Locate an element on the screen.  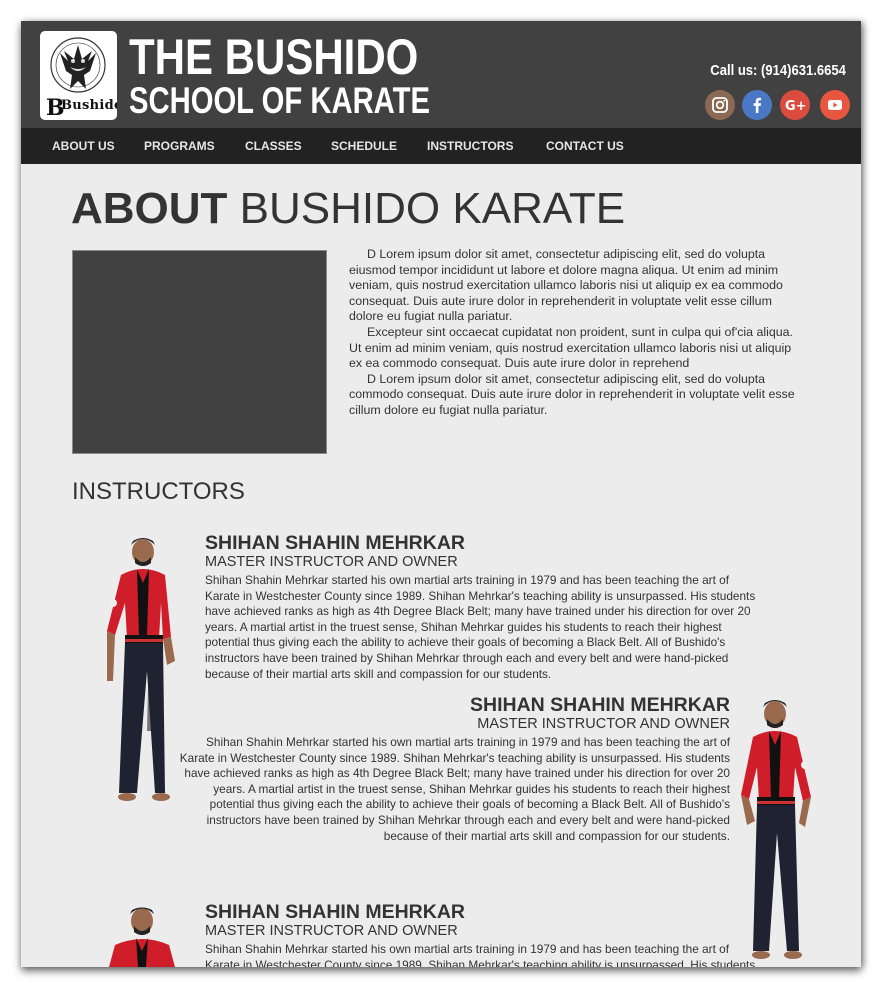
nav-item-classes: CLASSES is located at coordinates (273, 146).